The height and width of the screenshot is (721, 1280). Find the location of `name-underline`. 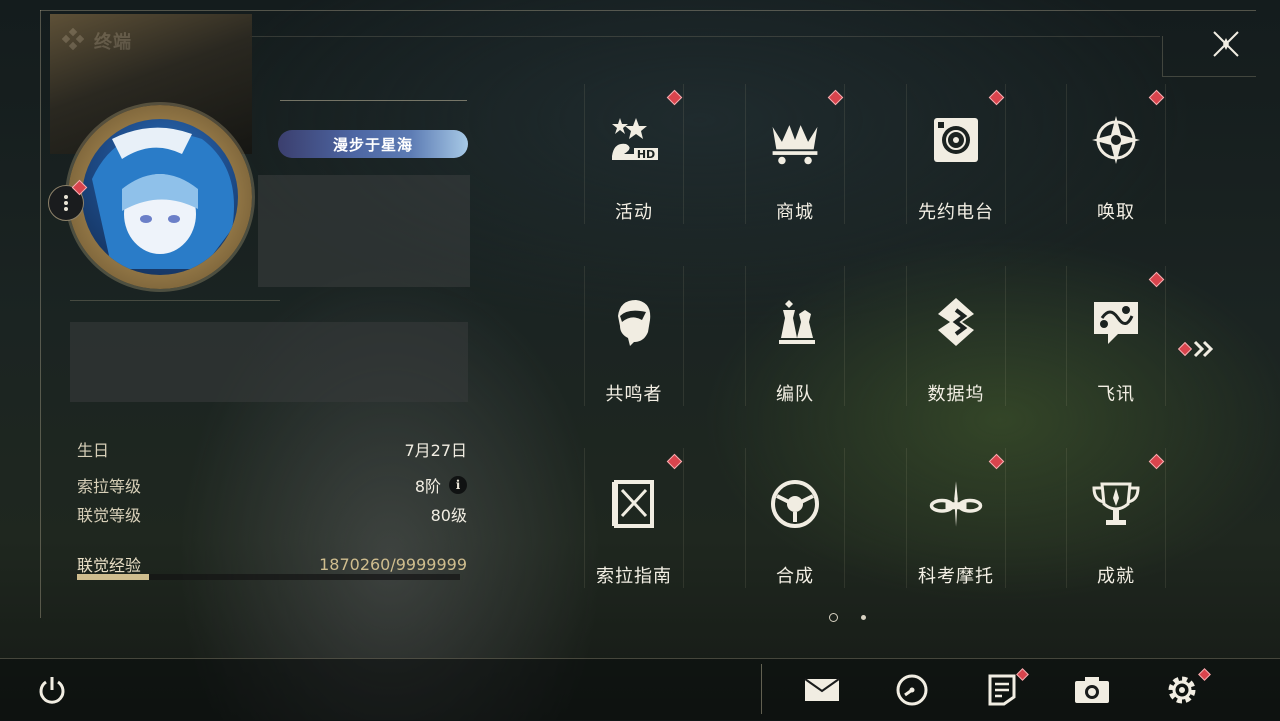

name-underline is located at coordinates (373, 100).